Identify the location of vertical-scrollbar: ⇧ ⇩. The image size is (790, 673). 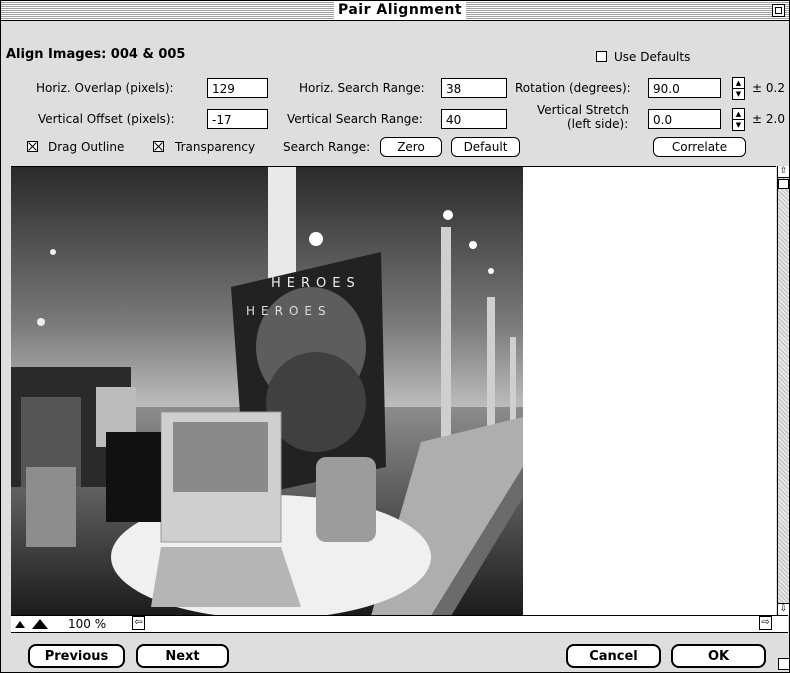
(783, 390).